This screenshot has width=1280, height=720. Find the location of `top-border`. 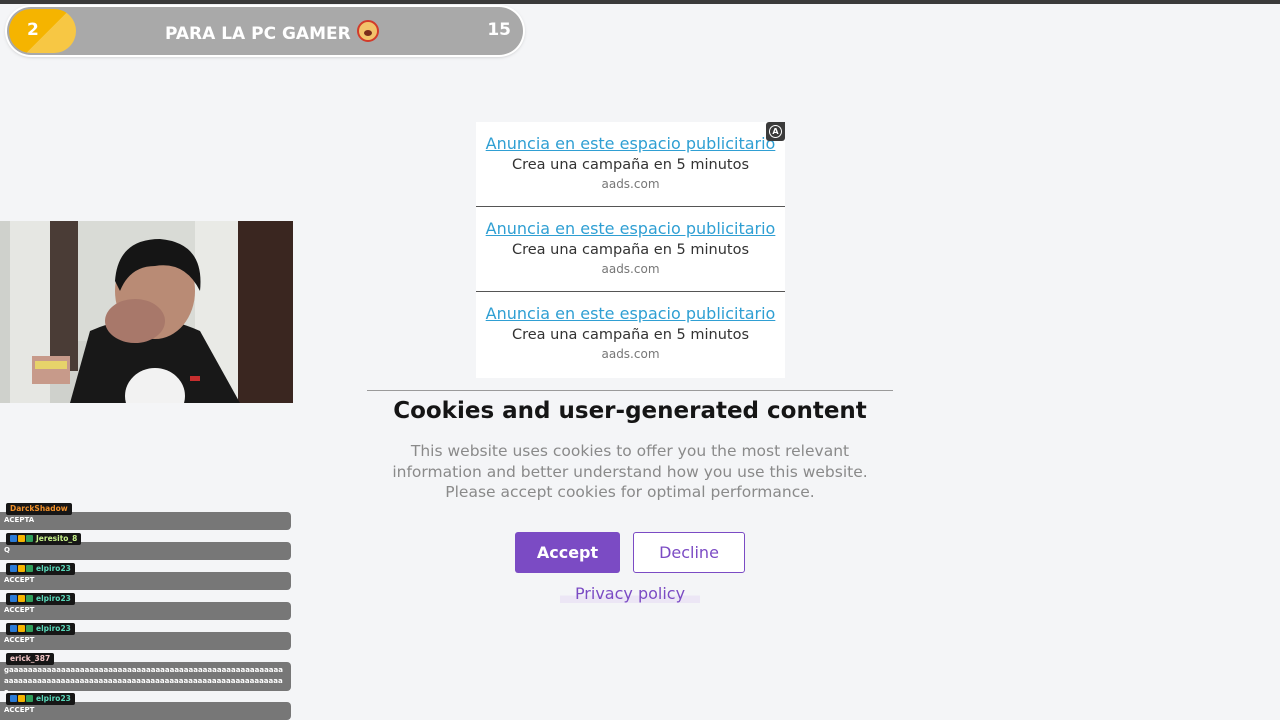

top-border is located at coordinates (640, 2).